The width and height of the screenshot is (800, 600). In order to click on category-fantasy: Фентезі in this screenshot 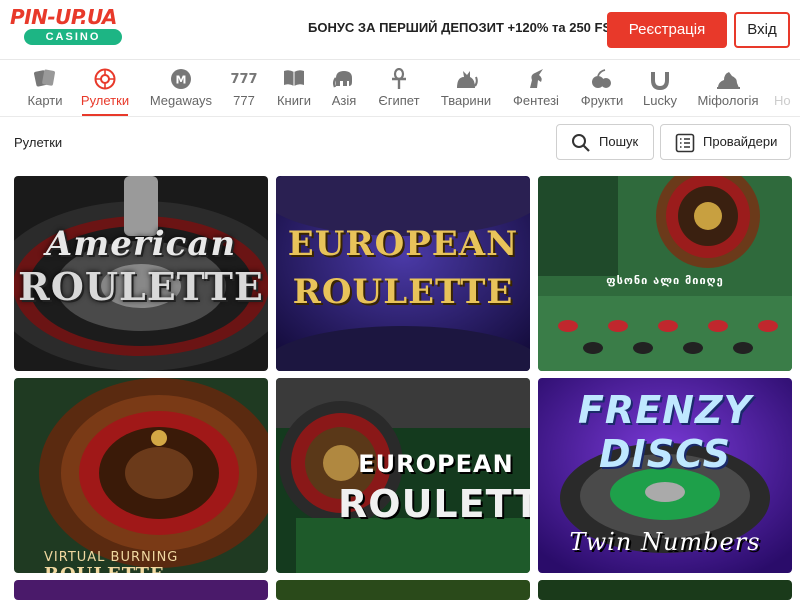, I will do `click(536, 88)`.